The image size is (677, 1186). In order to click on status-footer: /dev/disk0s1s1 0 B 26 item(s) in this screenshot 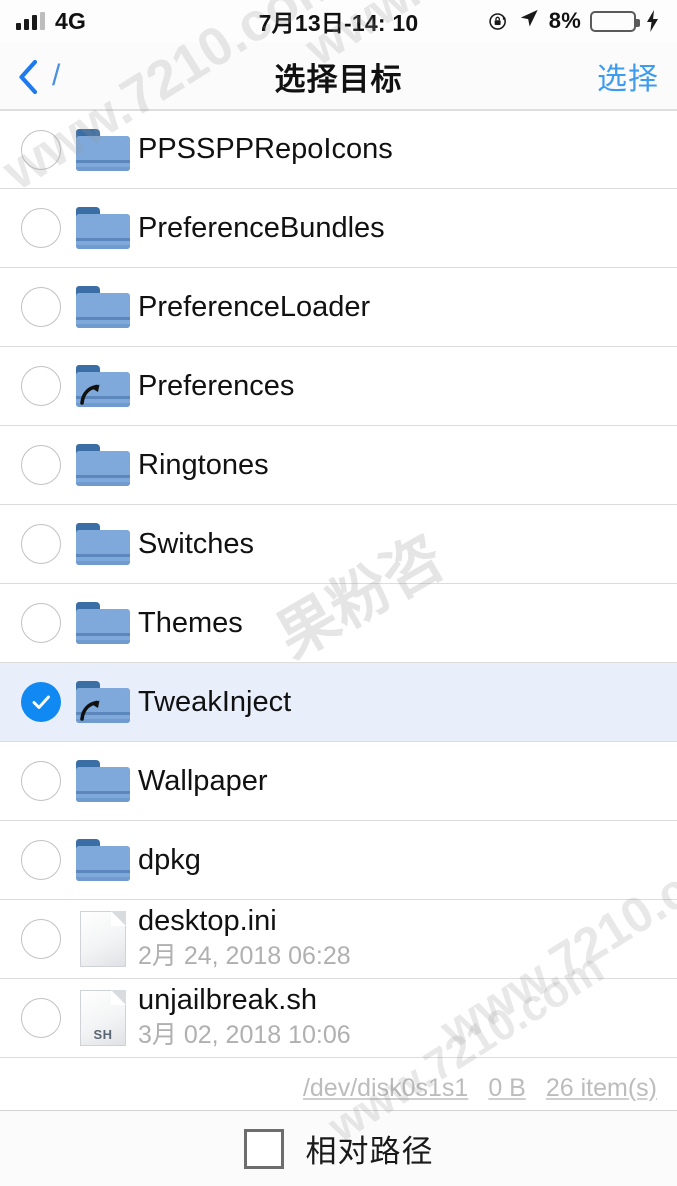, I will do `click(338, 1088)`.